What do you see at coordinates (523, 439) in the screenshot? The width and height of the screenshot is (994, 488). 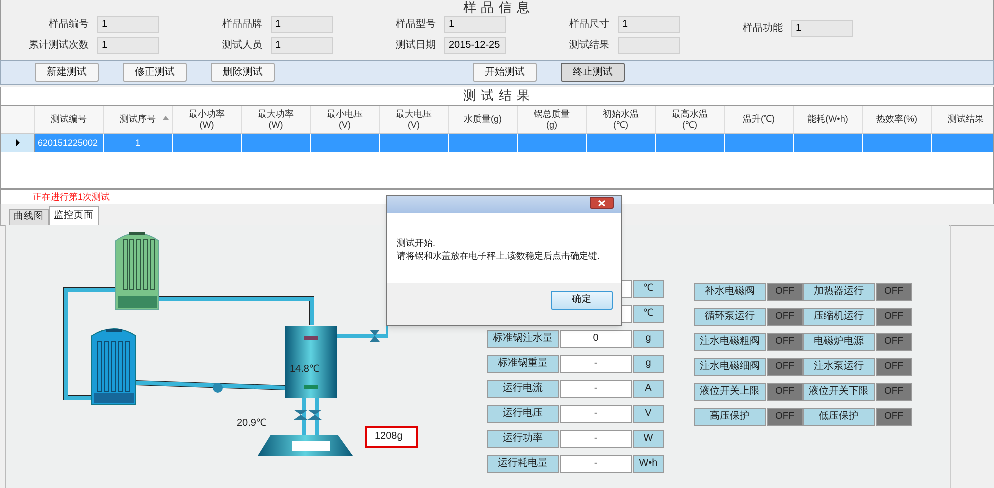 I see `parameter-label: 运行功率` at bounding box center [523, 439].